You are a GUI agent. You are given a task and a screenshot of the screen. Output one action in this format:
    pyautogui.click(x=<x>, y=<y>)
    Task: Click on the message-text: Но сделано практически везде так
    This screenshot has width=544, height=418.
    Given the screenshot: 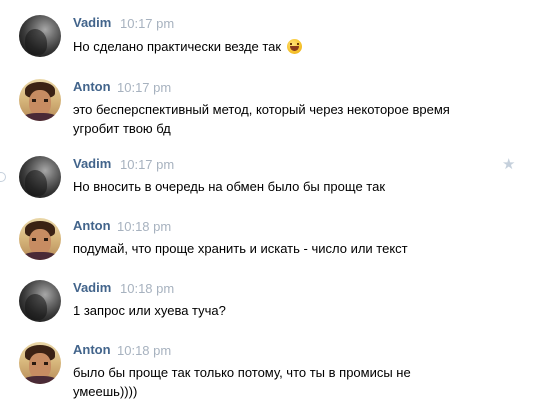 What is the action you would take?
    pyautogui.click(x=293, y=46)
    